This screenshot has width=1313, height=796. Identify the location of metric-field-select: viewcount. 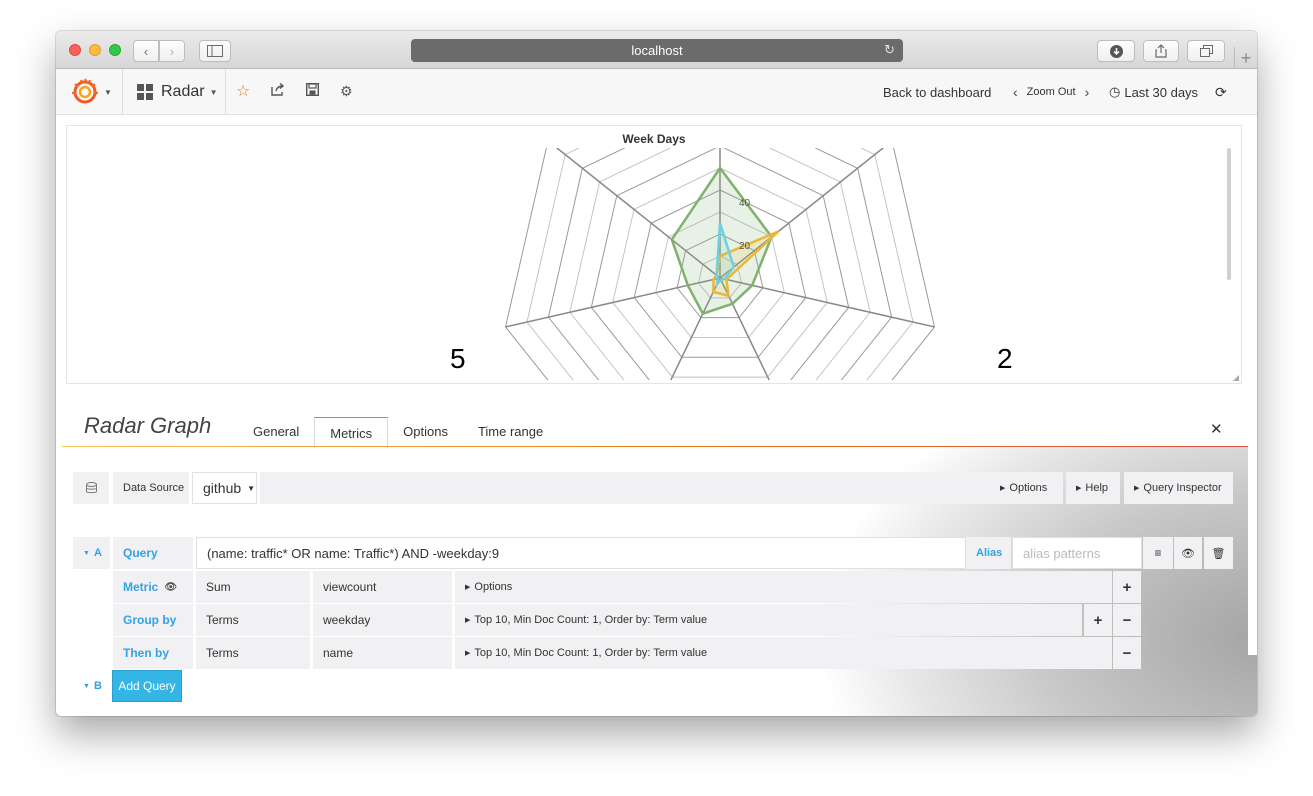
(382, 587).